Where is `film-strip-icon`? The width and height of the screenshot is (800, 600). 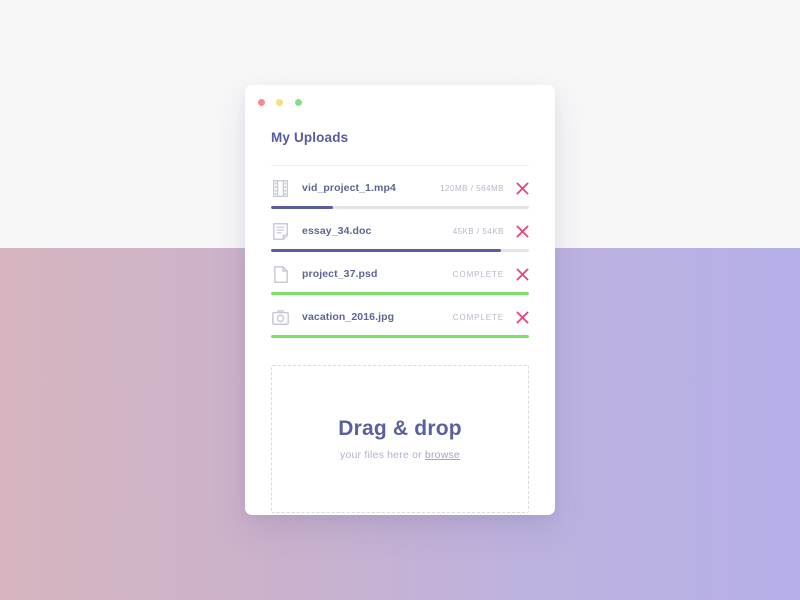
film-strip-icon is located at coordinates (280, 188).